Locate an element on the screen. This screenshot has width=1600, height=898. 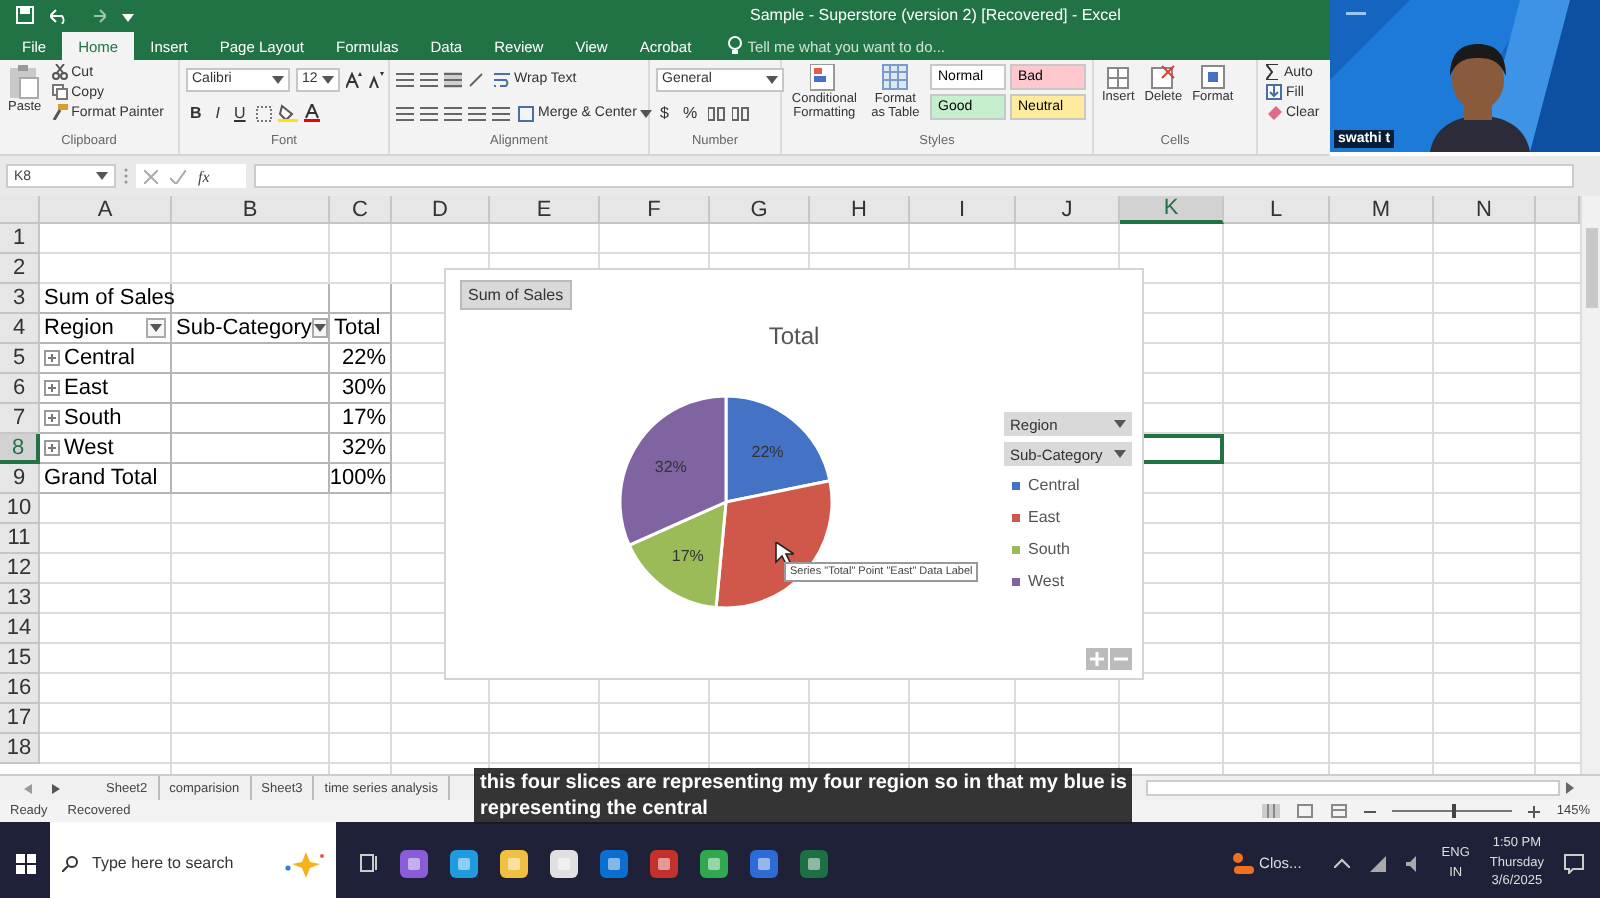
column-header: D is located at coordinates (441, 210).